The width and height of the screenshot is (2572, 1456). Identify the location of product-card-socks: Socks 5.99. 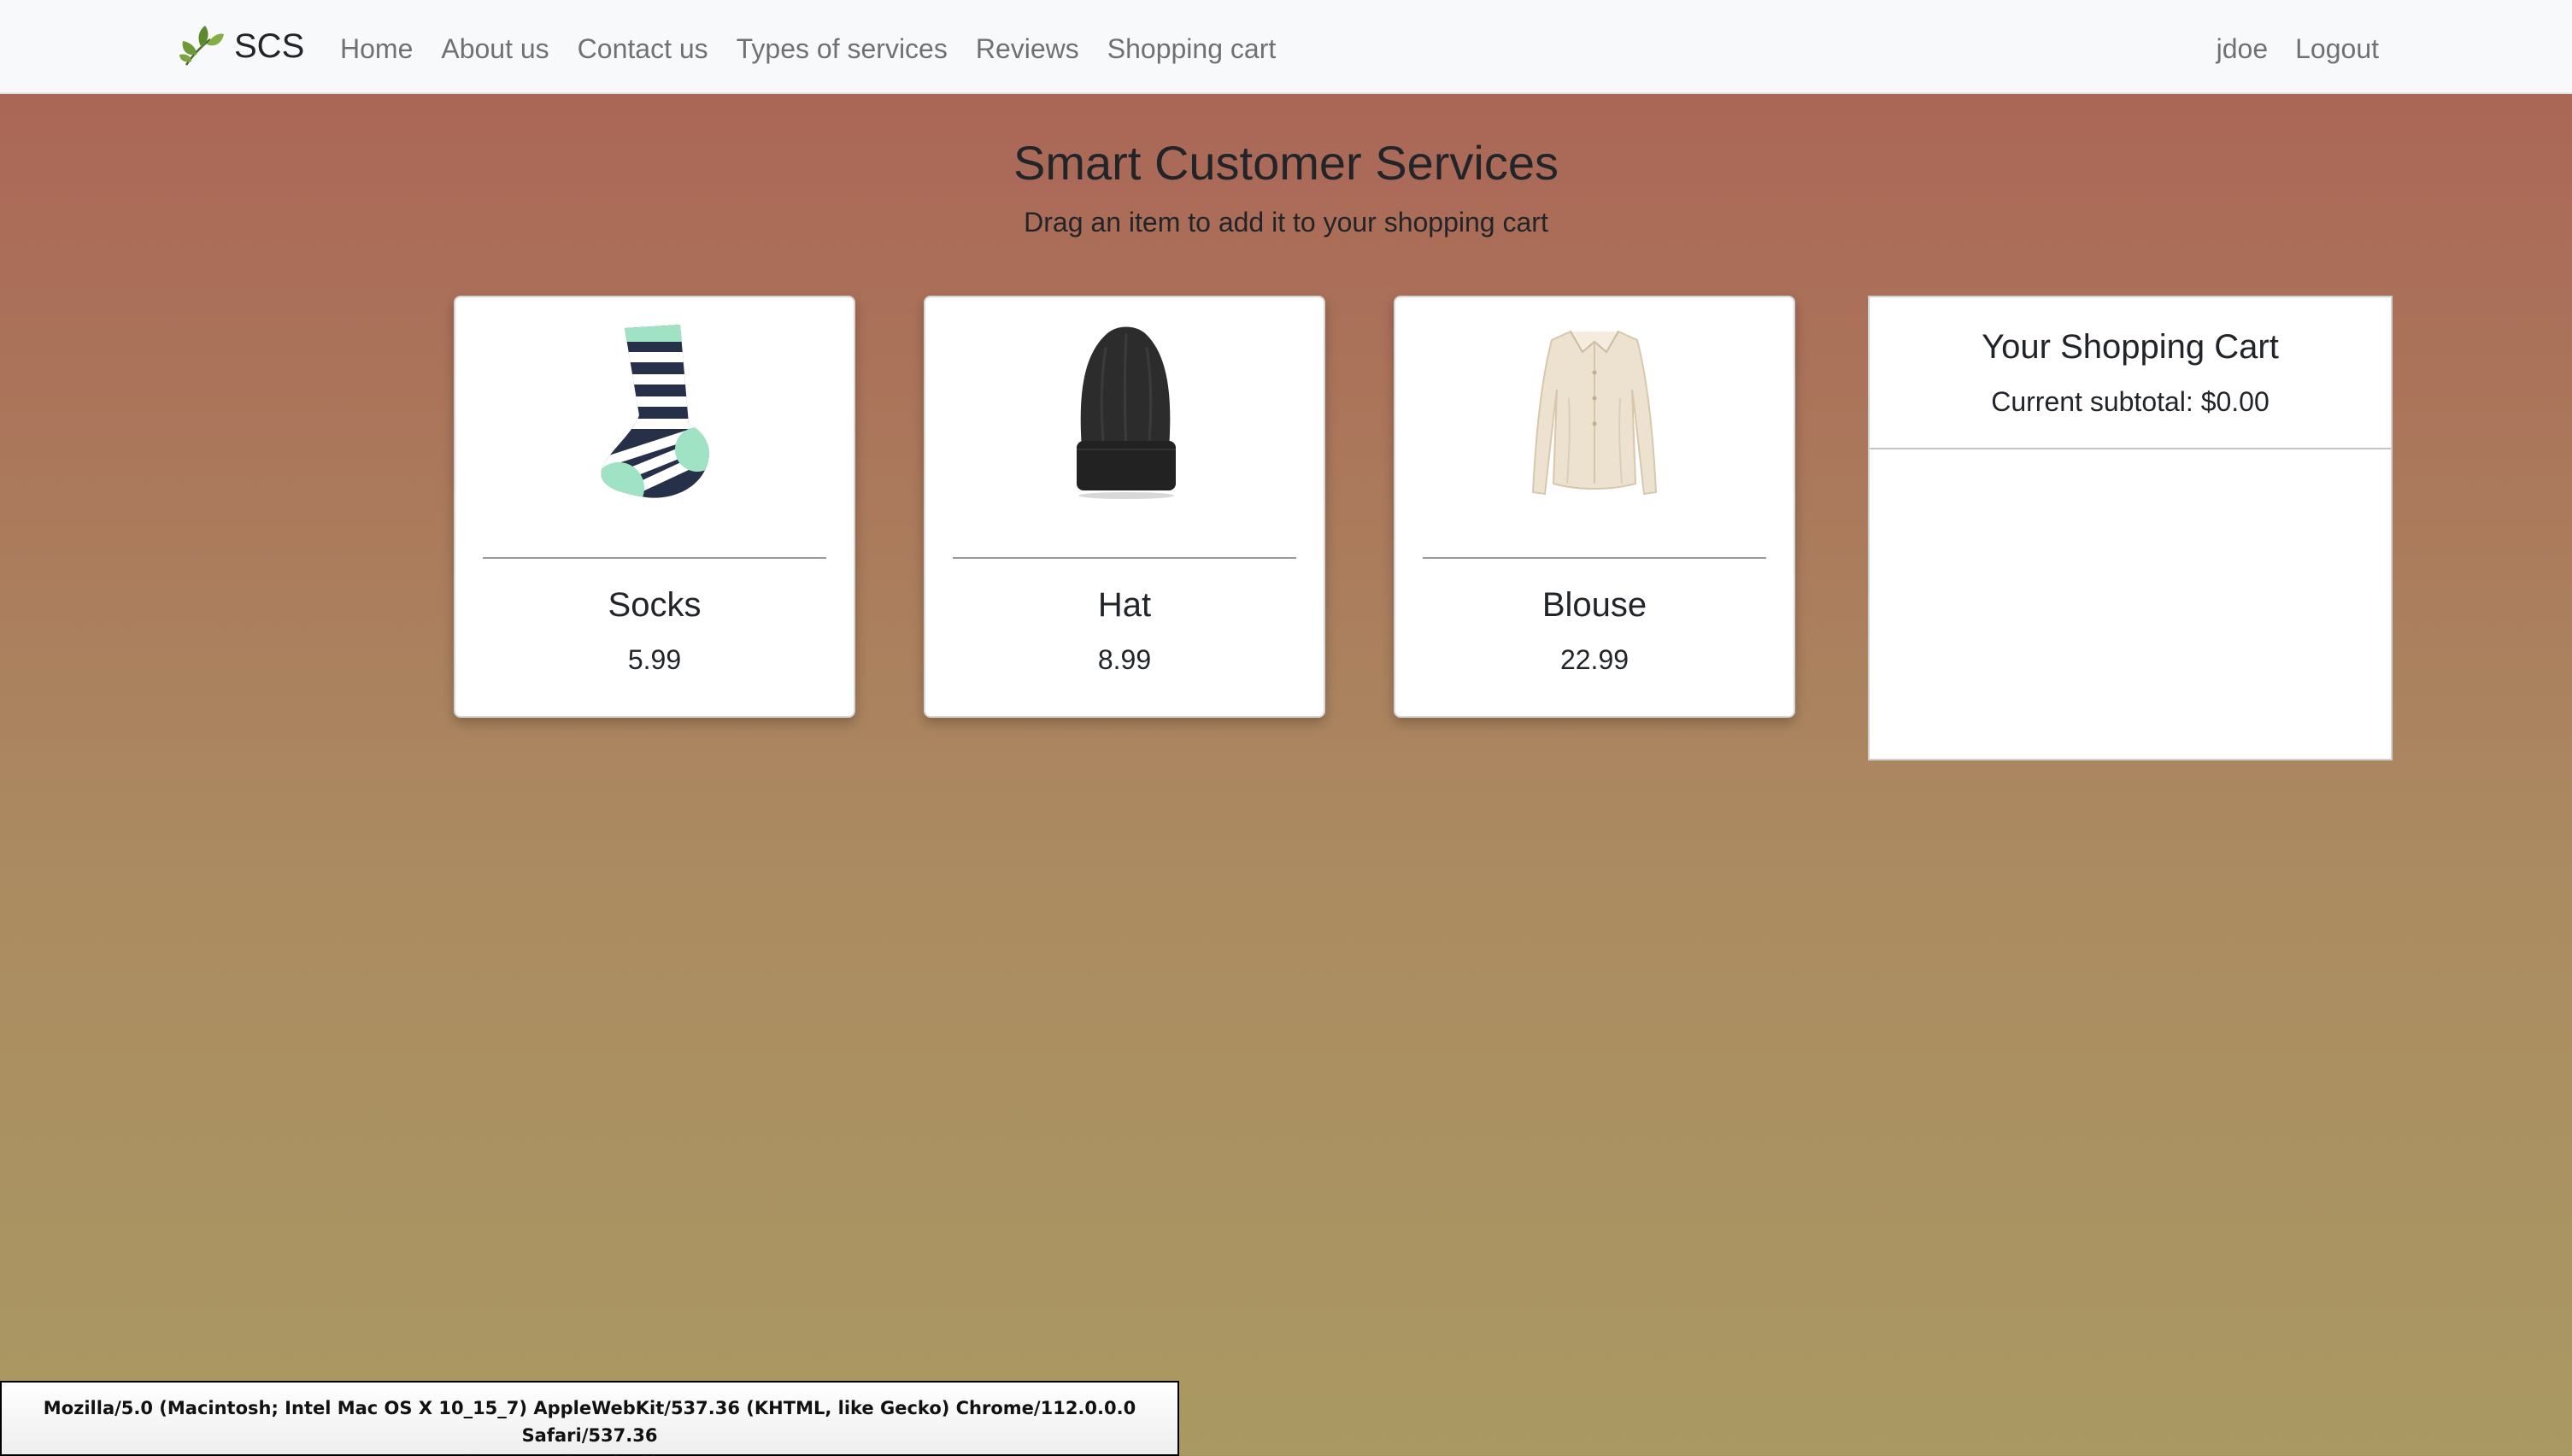
(654, 507).